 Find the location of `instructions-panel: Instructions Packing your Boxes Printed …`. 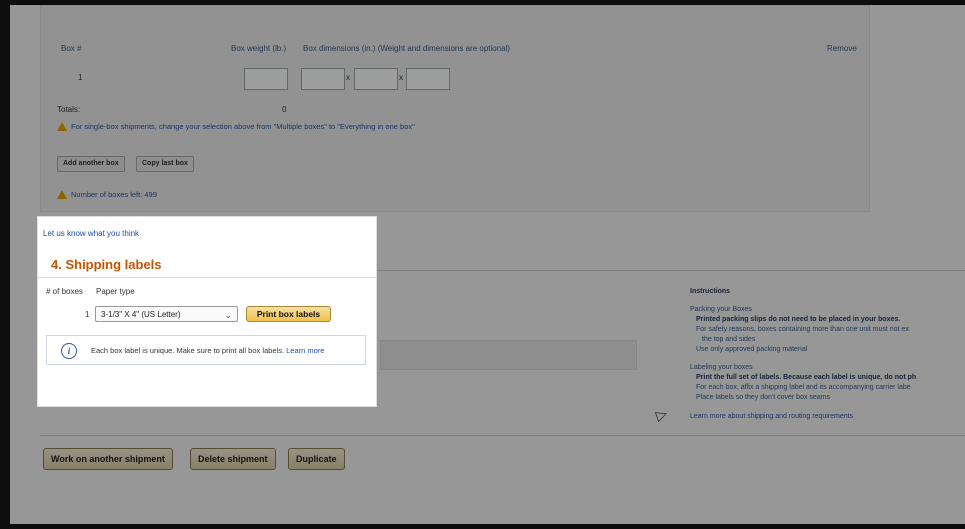

instructions-panel: Instructions Packing your Boxes Printed … is located at coordinates (827, 354).